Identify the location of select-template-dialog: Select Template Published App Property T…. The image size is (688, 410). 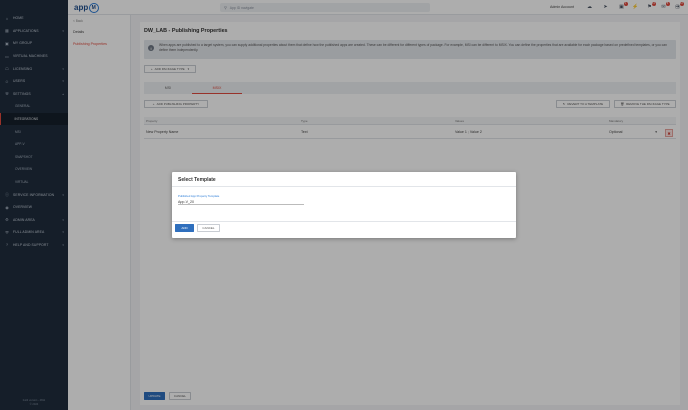
(344, 205).